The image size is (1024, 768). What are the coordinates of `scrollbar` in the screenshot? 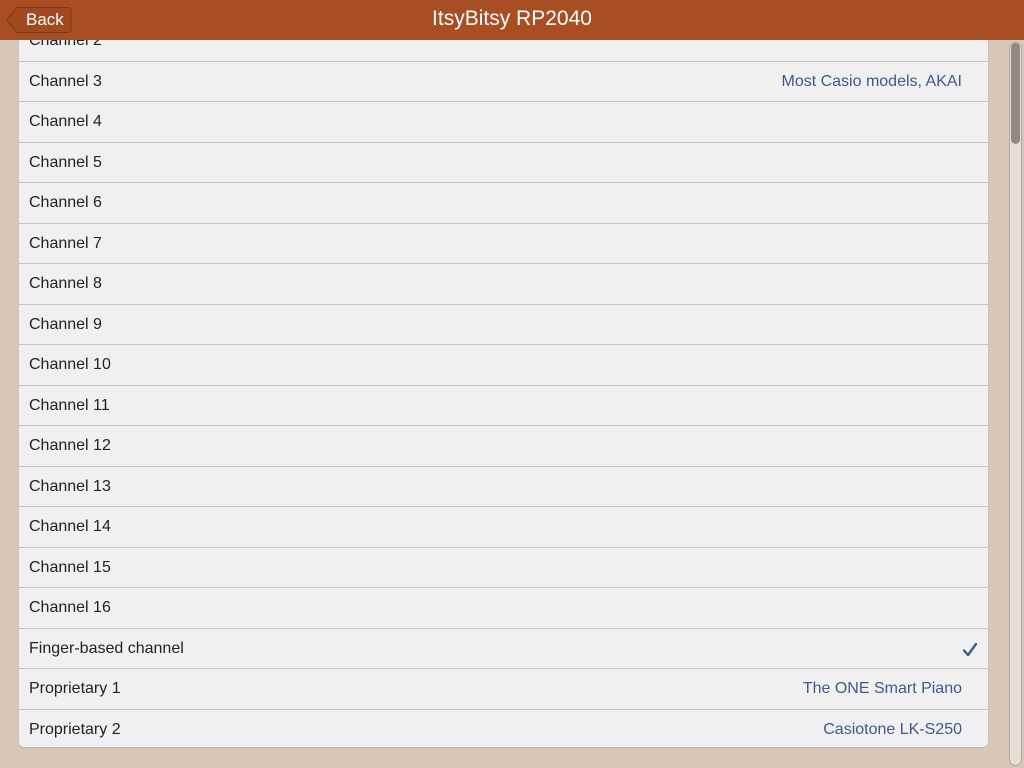 It's located at (1015, 404).